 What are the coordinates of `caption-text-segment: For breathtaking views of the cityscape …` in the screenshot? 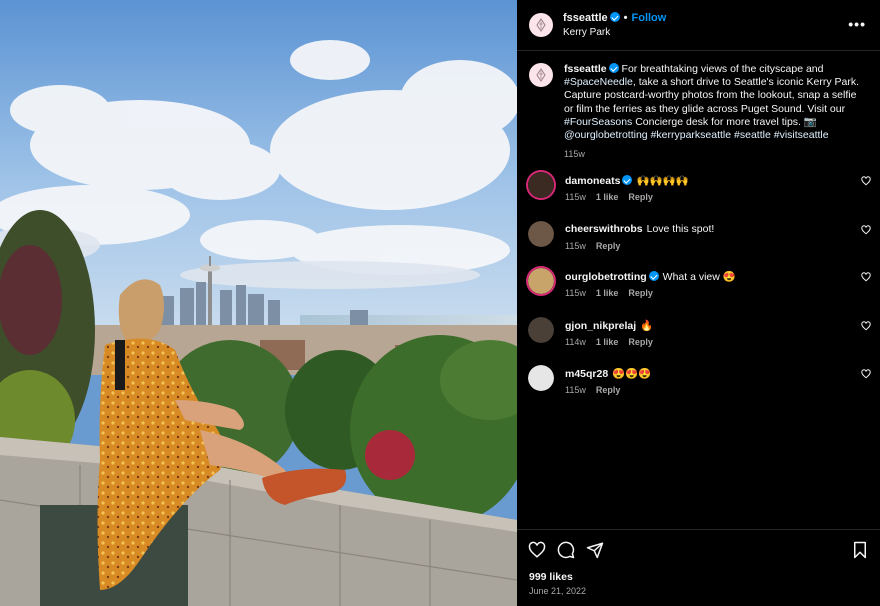 It's located at (721, 69).